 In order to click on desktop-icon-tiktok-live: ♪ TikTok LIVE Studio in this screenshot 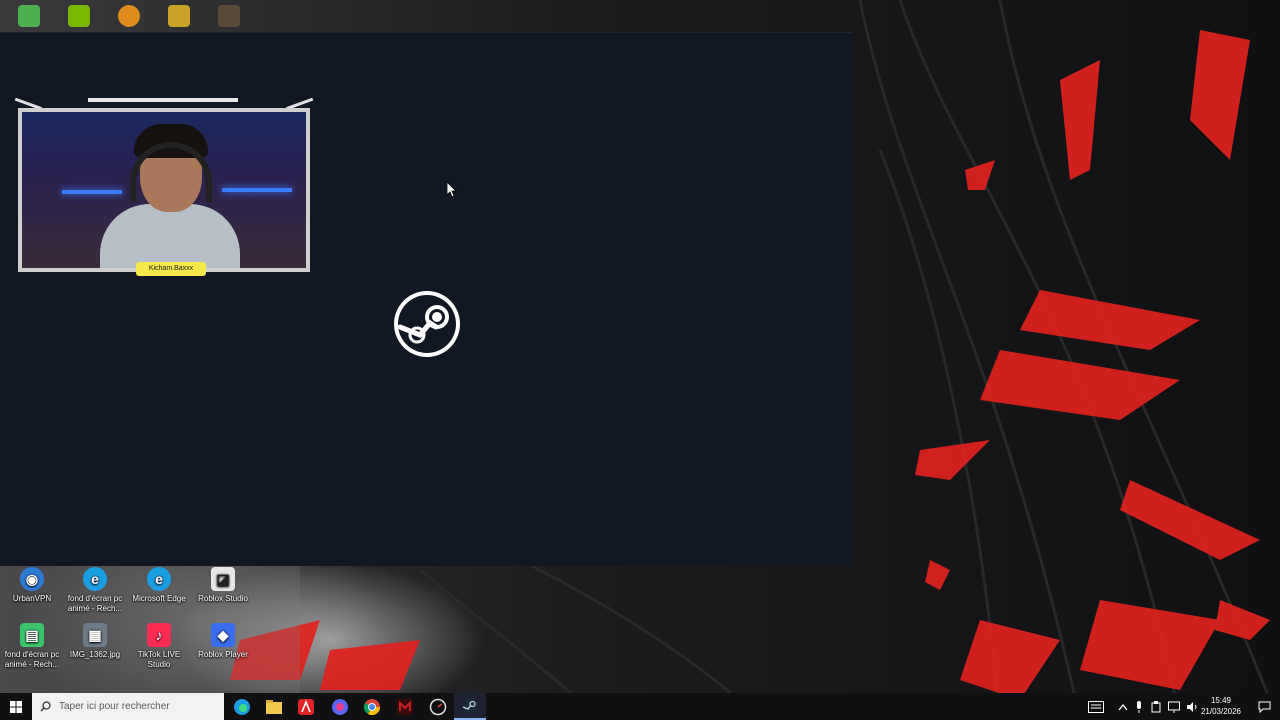, I will do `click(159, 646)`.